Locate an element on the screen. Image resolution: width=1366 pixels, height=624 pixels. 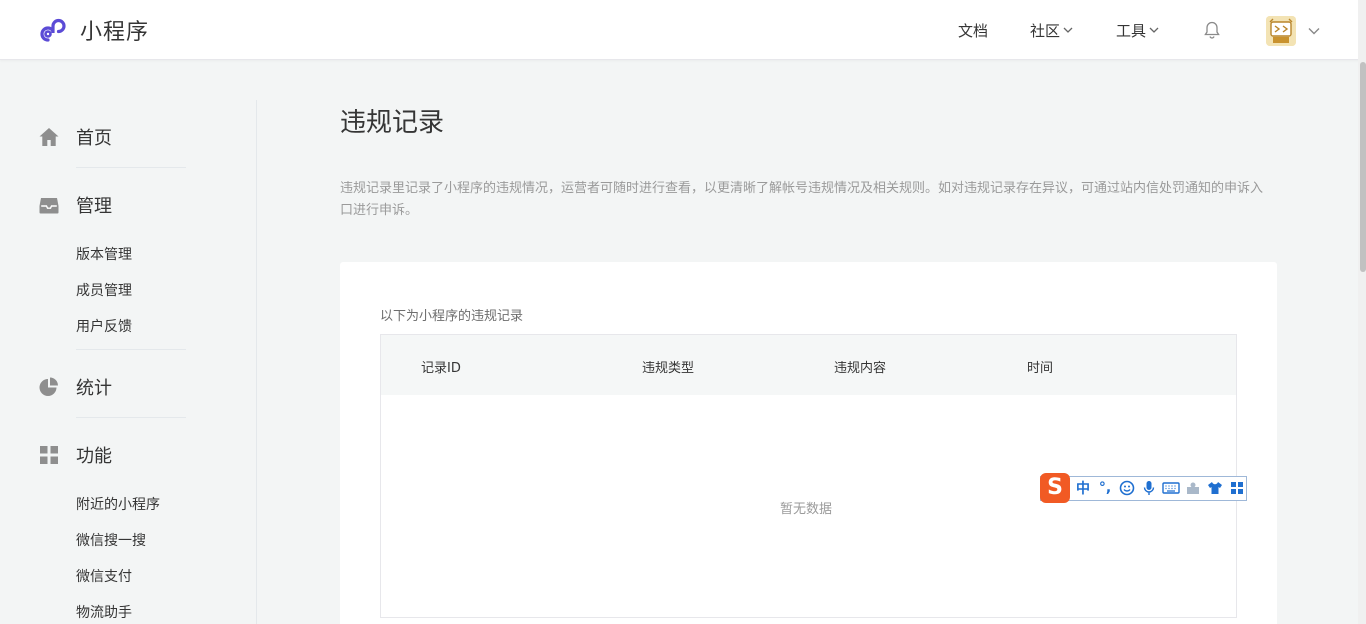
page-title: 违规记录 is located at coordinates (392, 123).